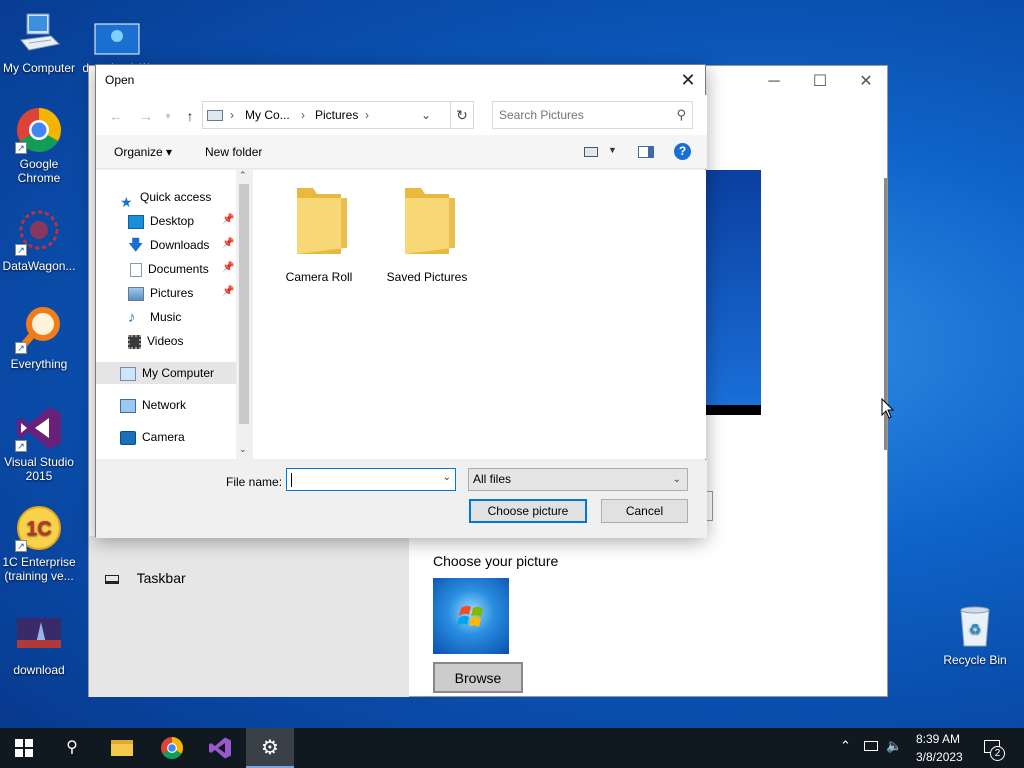  What do you see at coordinates (132, 317) in the screenshot?
I see `music-icon: ♪` at bounding box center [132, 317].